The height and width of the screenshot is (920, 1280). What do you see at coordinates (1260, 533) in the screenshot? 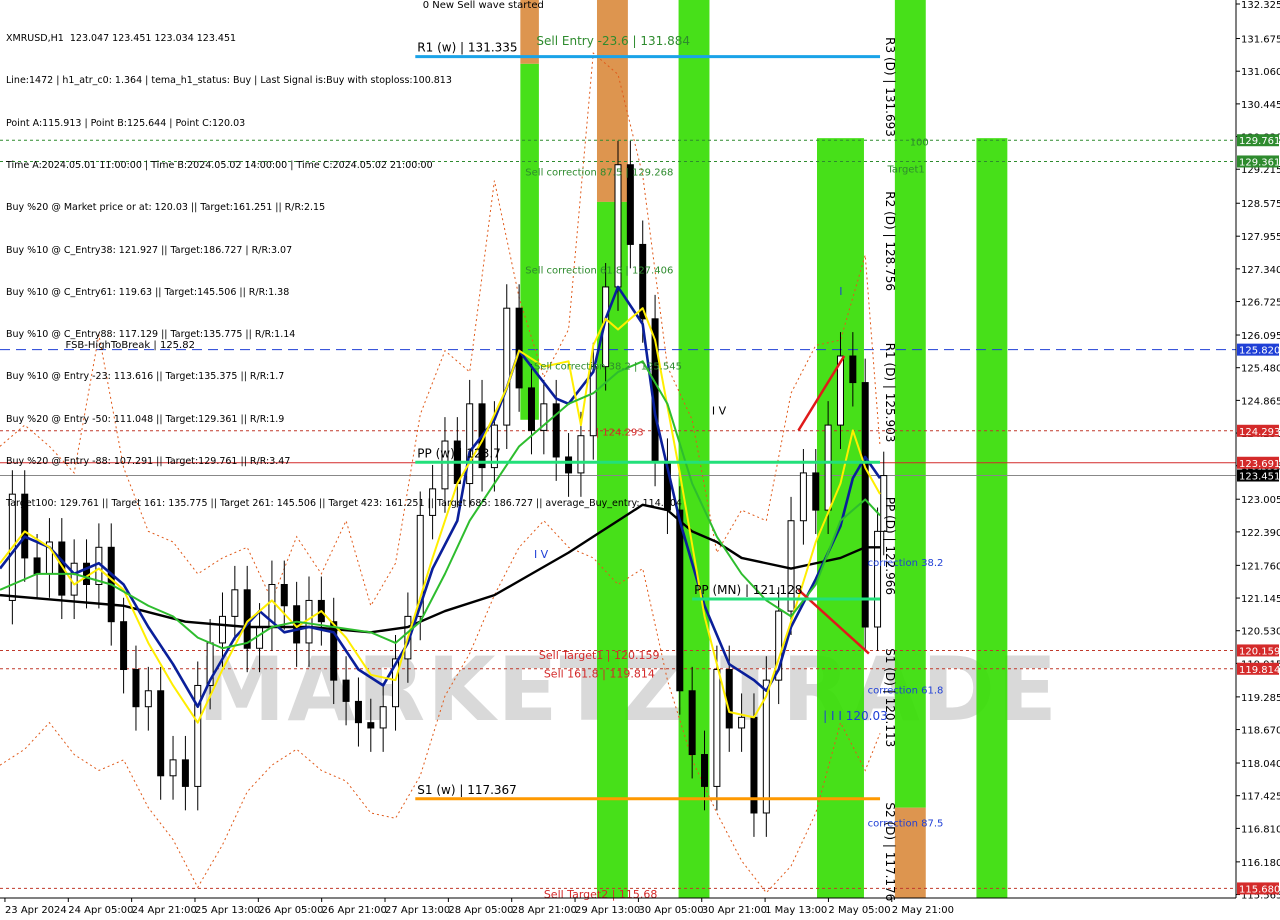
I see `price-tick-label: 122.390` at bounding box center [1260, 533].